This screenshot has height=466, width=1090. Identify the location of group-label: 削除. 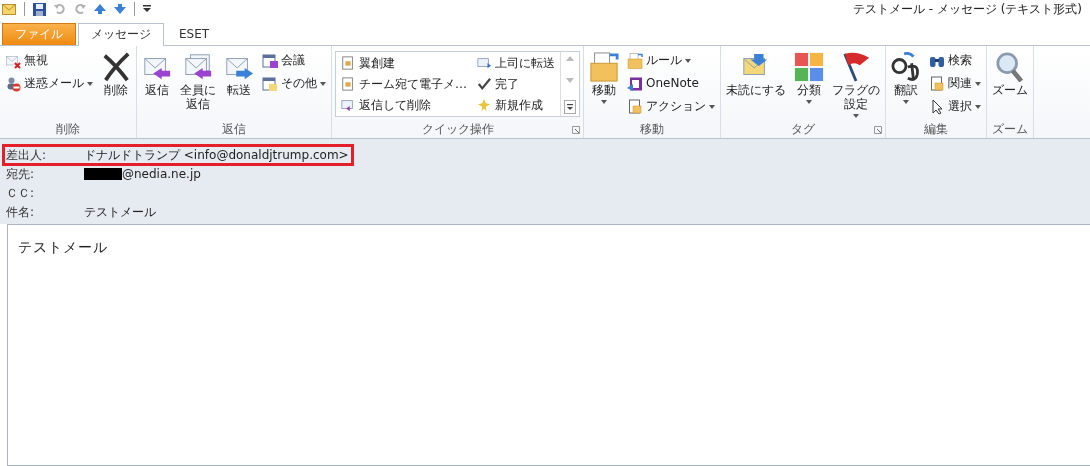
(68, 129).